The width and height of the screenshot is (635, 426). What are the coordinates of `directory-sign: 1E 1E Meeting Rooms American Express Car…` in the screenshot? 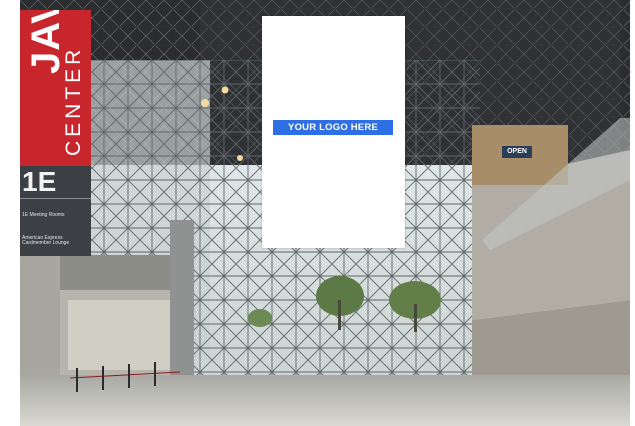 It's located at (55, 211).